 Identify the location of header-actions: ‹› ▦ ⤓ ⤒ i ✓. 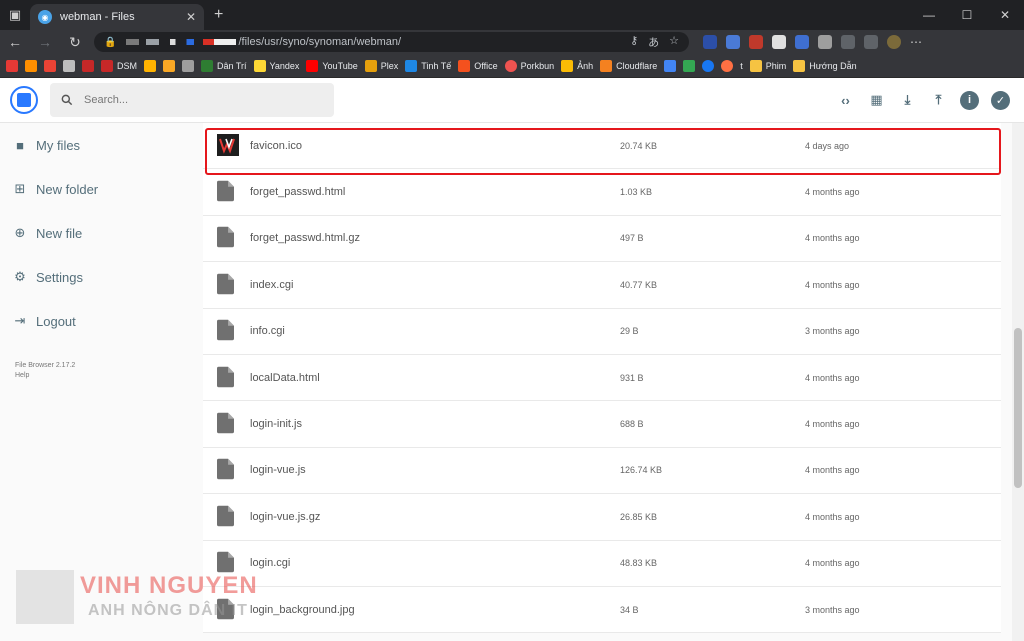
(923, 100).